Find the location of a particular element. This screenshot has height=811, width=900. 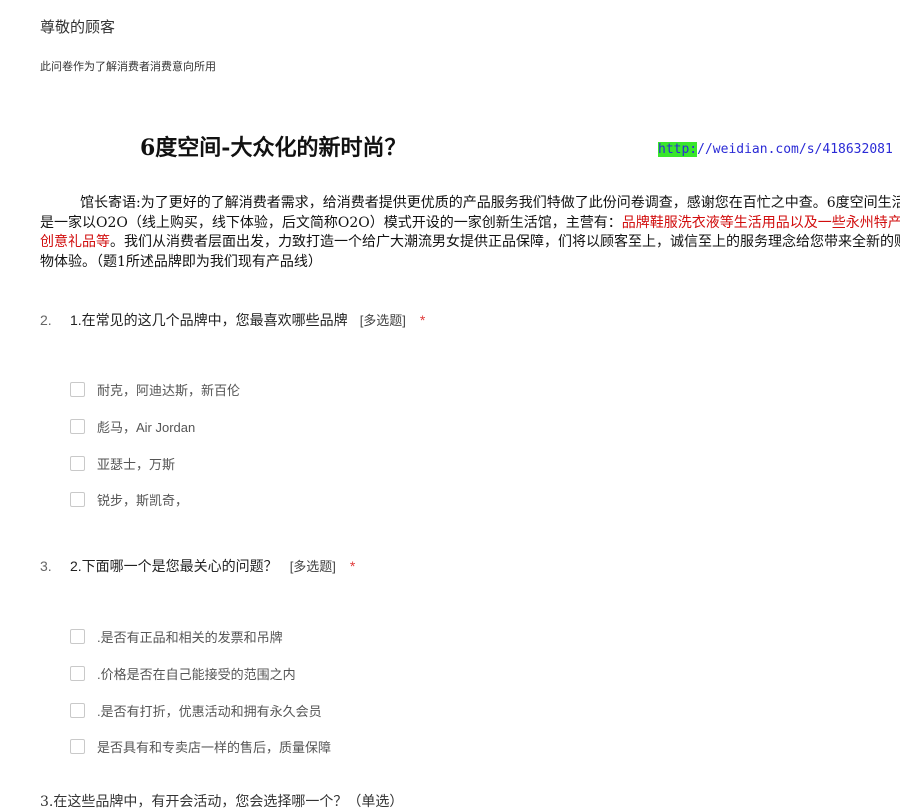

option-checkbox-row: 是否具有和专卖店一样的售后，质量保障 is located at coordinates (200, 747).